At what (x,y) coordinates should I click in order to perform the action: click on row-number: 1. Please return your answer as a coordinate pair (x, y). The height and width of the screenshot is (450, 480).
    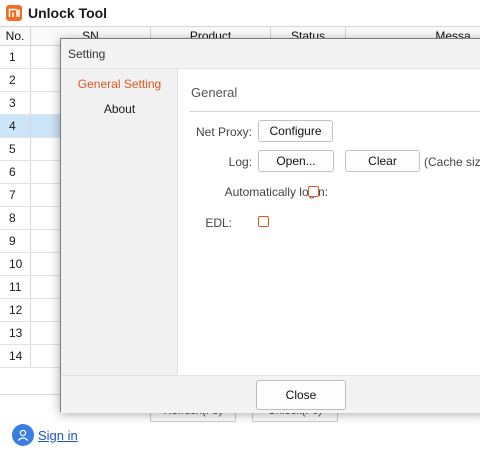
    Looking at the image, I should click on (15, 57).